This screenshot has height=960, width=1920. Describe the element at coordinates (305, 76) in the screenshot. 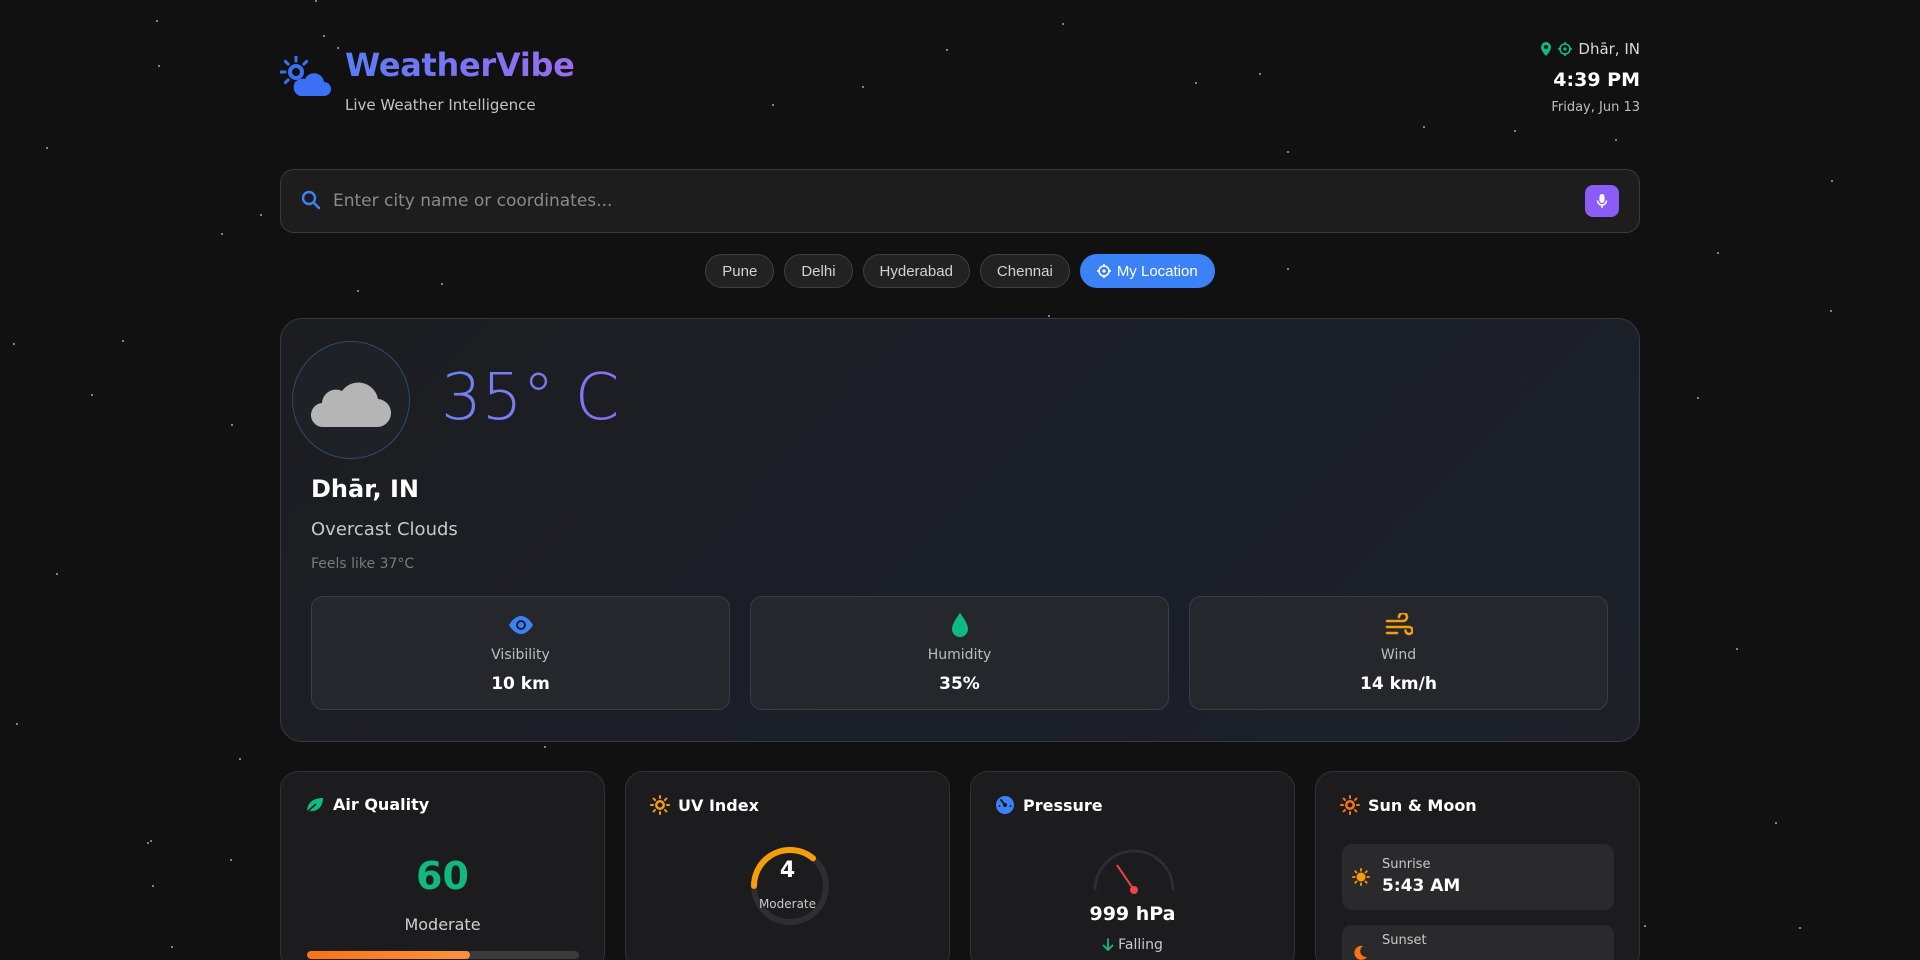

I see `weather-logo-icon` at that location.